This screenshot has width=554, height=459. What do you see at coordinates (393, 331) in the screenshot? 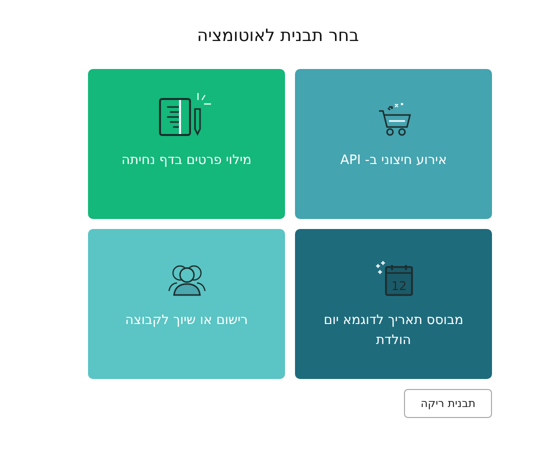
I see `template-label: מבוסס תאריך לדוגמא יום הולדת` at bounding box center [393, 331].